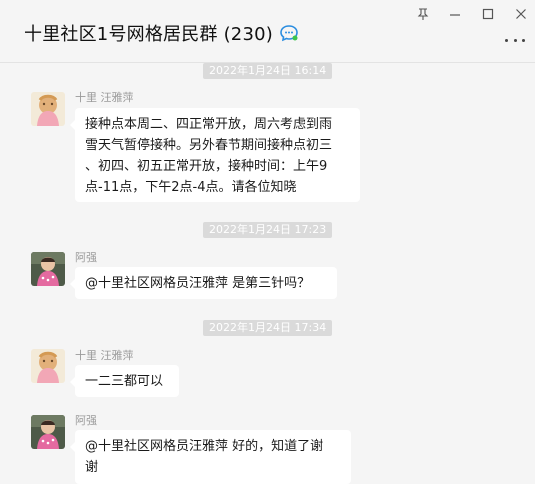  Describe the element at coordinates (268, 328) in the screenshot. I see `timestamp: 2022年1月24日 17:34` at that location.